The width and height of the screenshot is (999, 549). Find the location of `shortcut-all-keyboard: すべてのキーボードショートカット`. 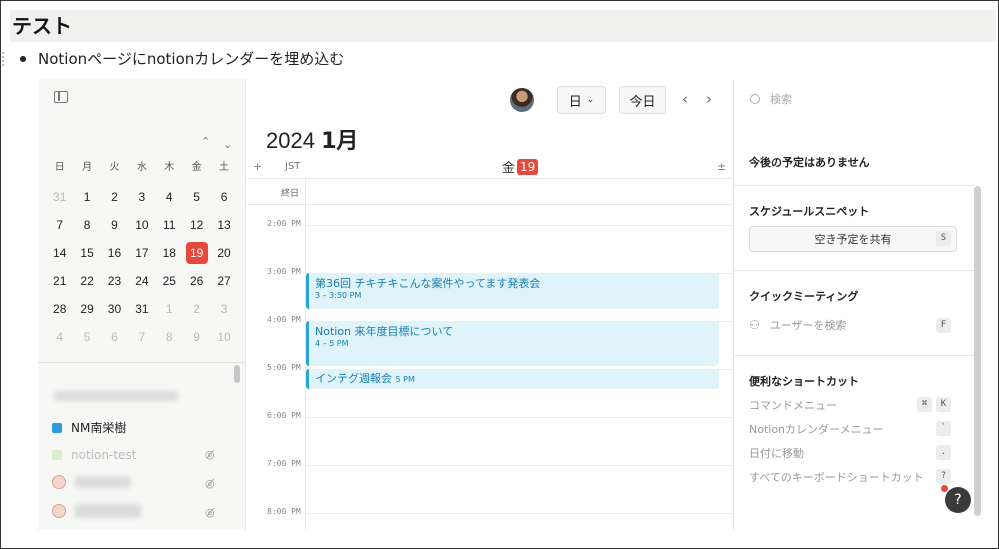

shortcut-all-keyboard: すべてのキーボードショートカット is located at coordinates (836, 477).